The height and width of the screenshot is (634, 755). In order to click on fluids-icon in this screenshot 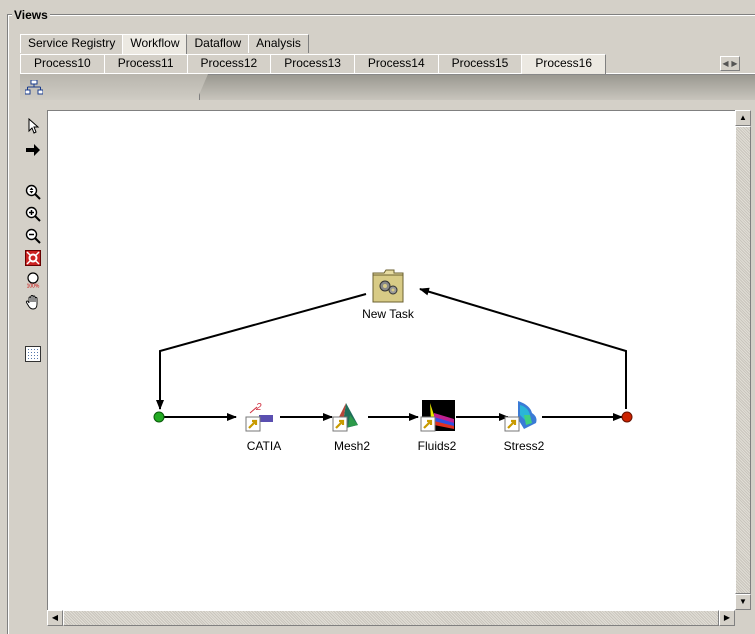, I will do `click(438, 416)`.